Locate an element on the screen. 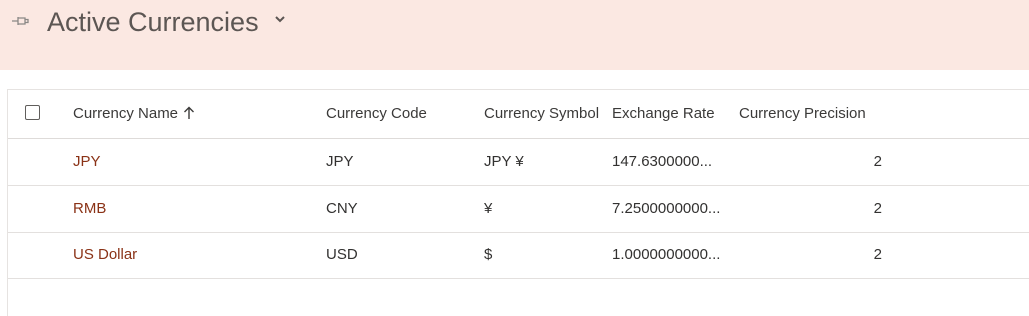 The width and height of the screenshot is (1029, 316). currency-code-cell: JPY is located at coordinates (340, 161).